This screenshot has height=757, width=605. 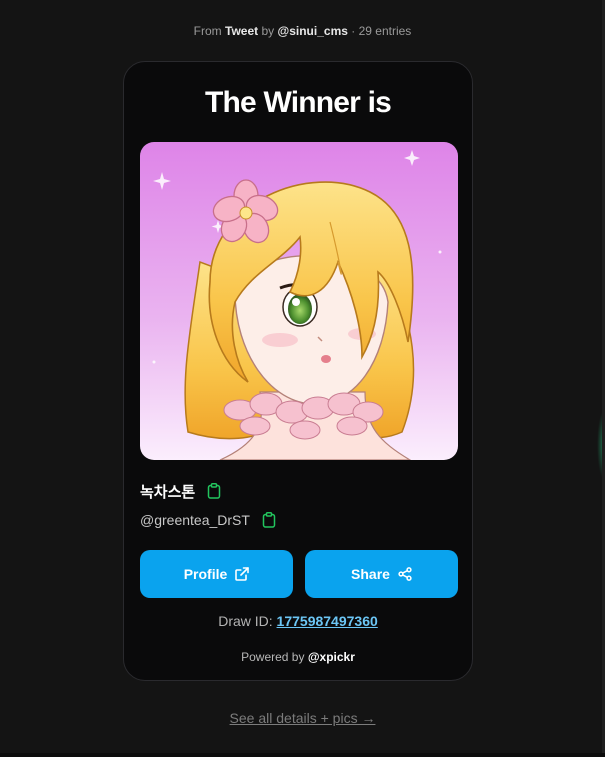 I want to click on source-by: by, so click(x=268, y=31).